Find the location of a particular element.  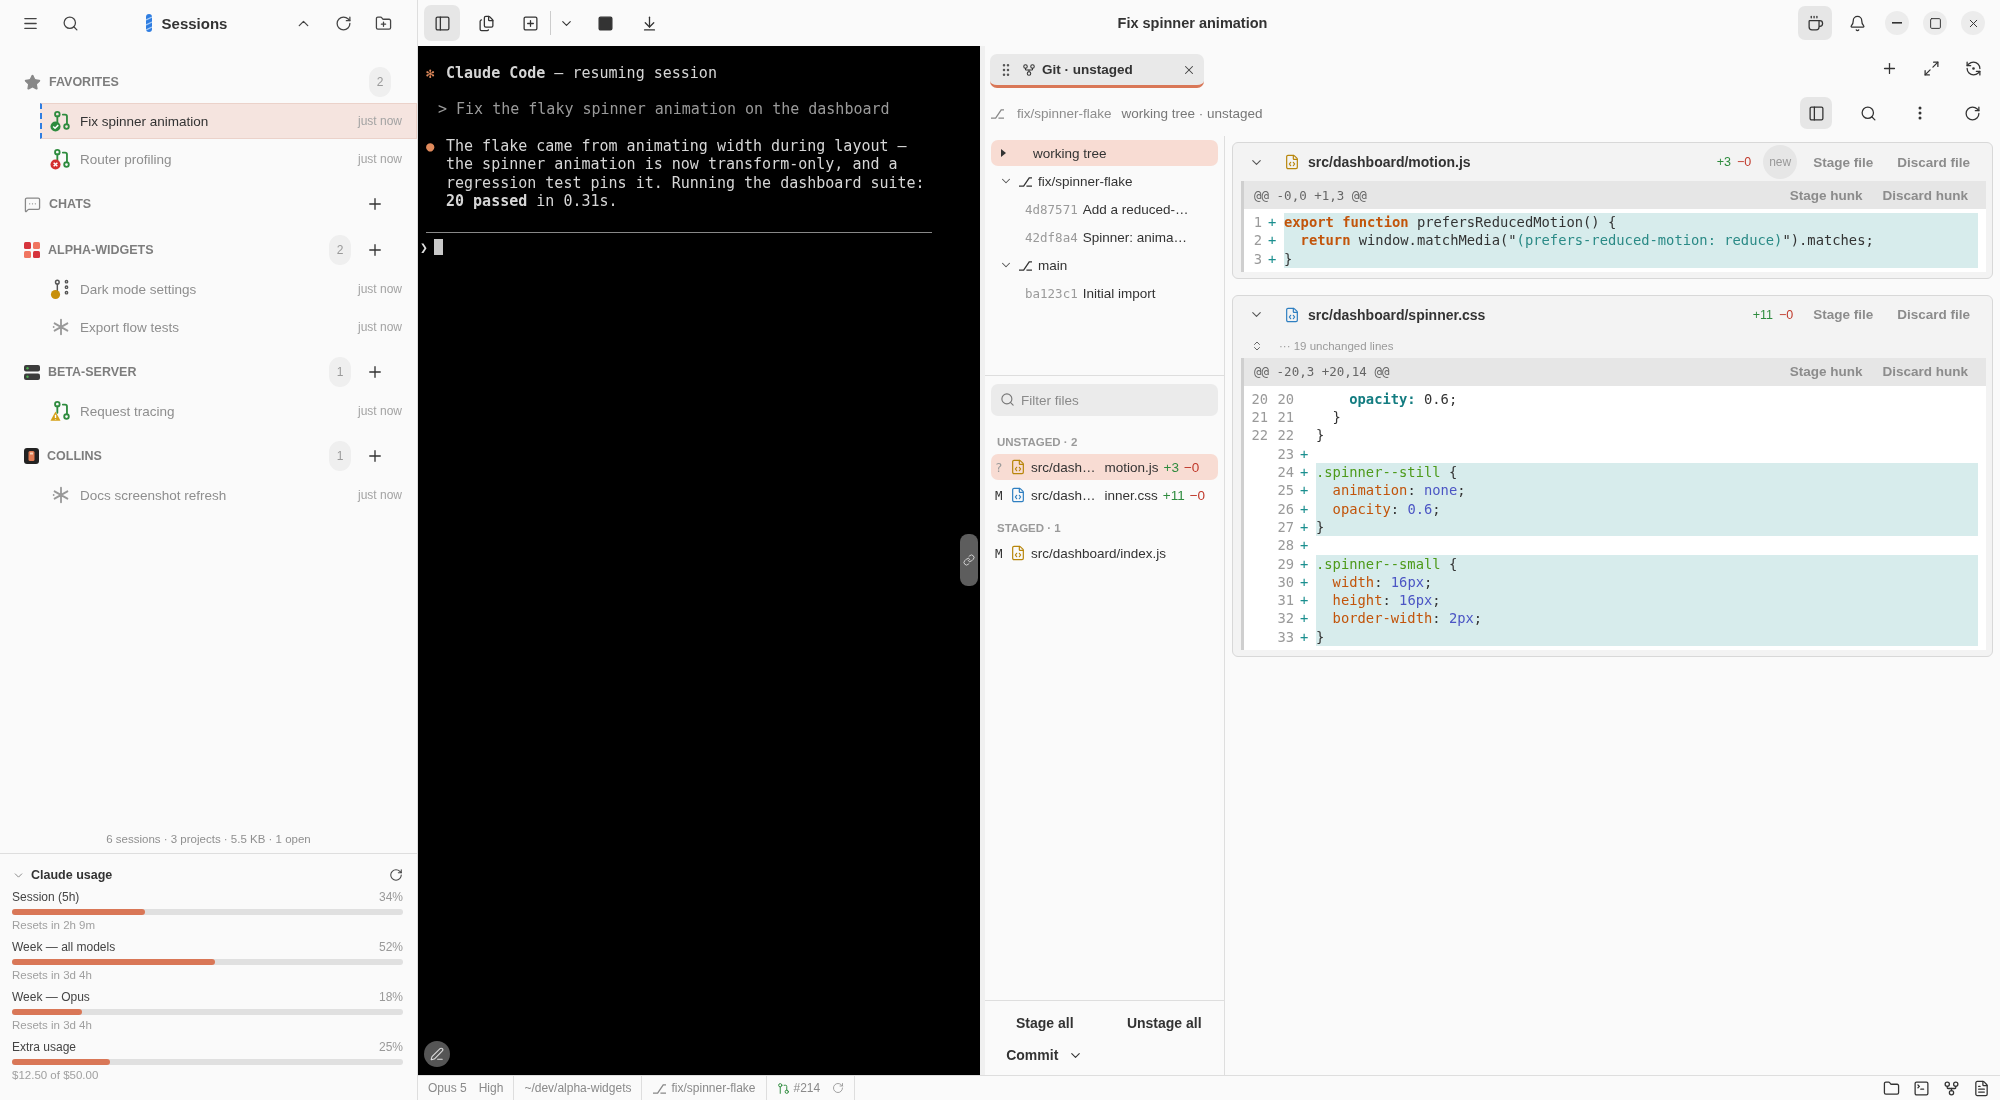

code-line: } is located at coordinates (1321, 435).